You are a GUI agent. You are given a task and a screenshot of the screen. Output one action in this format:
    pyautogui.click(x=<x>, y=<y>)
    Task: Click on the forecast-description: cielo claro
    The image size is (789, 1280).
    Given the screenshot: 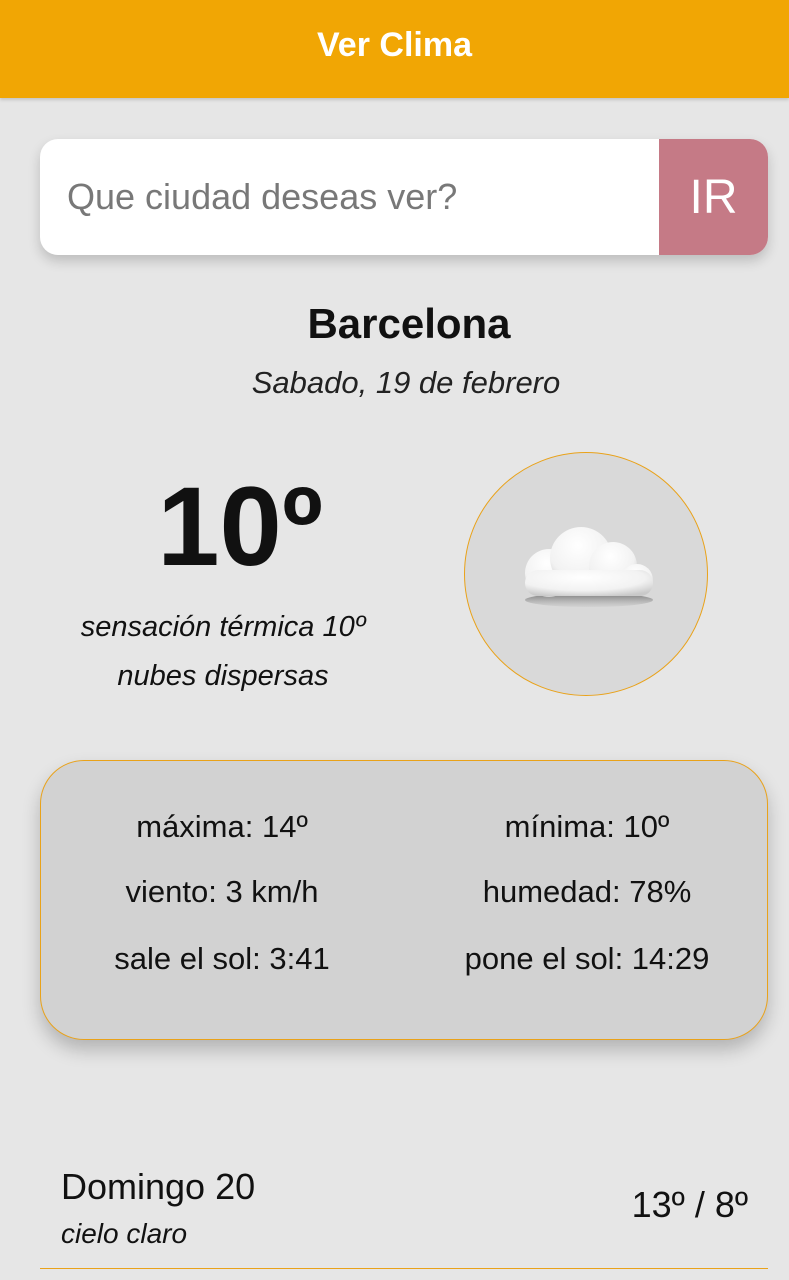 What is the action you would take?
    pyautogui.click(x=124, y=1233)
    